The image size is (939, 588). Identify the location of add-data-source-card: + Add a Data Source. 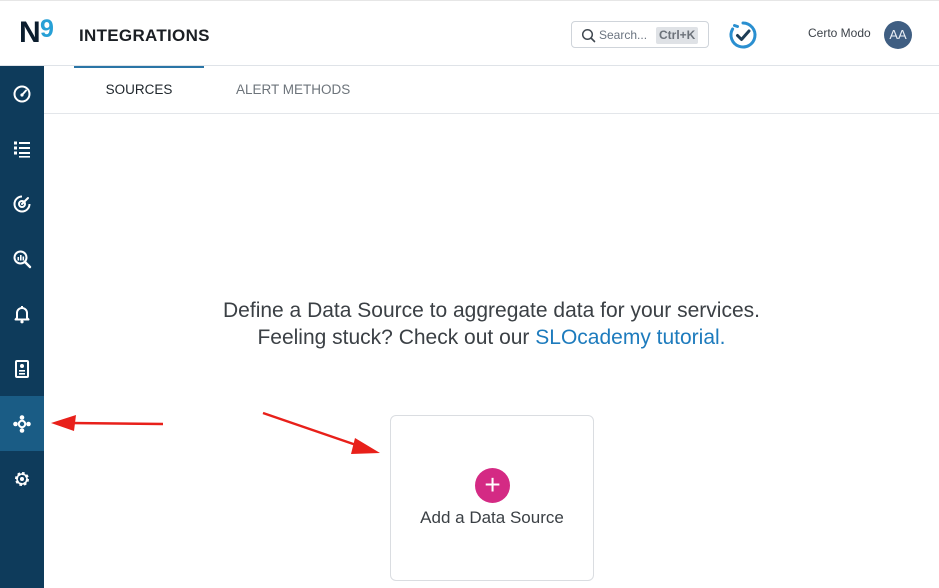
(492, 498).